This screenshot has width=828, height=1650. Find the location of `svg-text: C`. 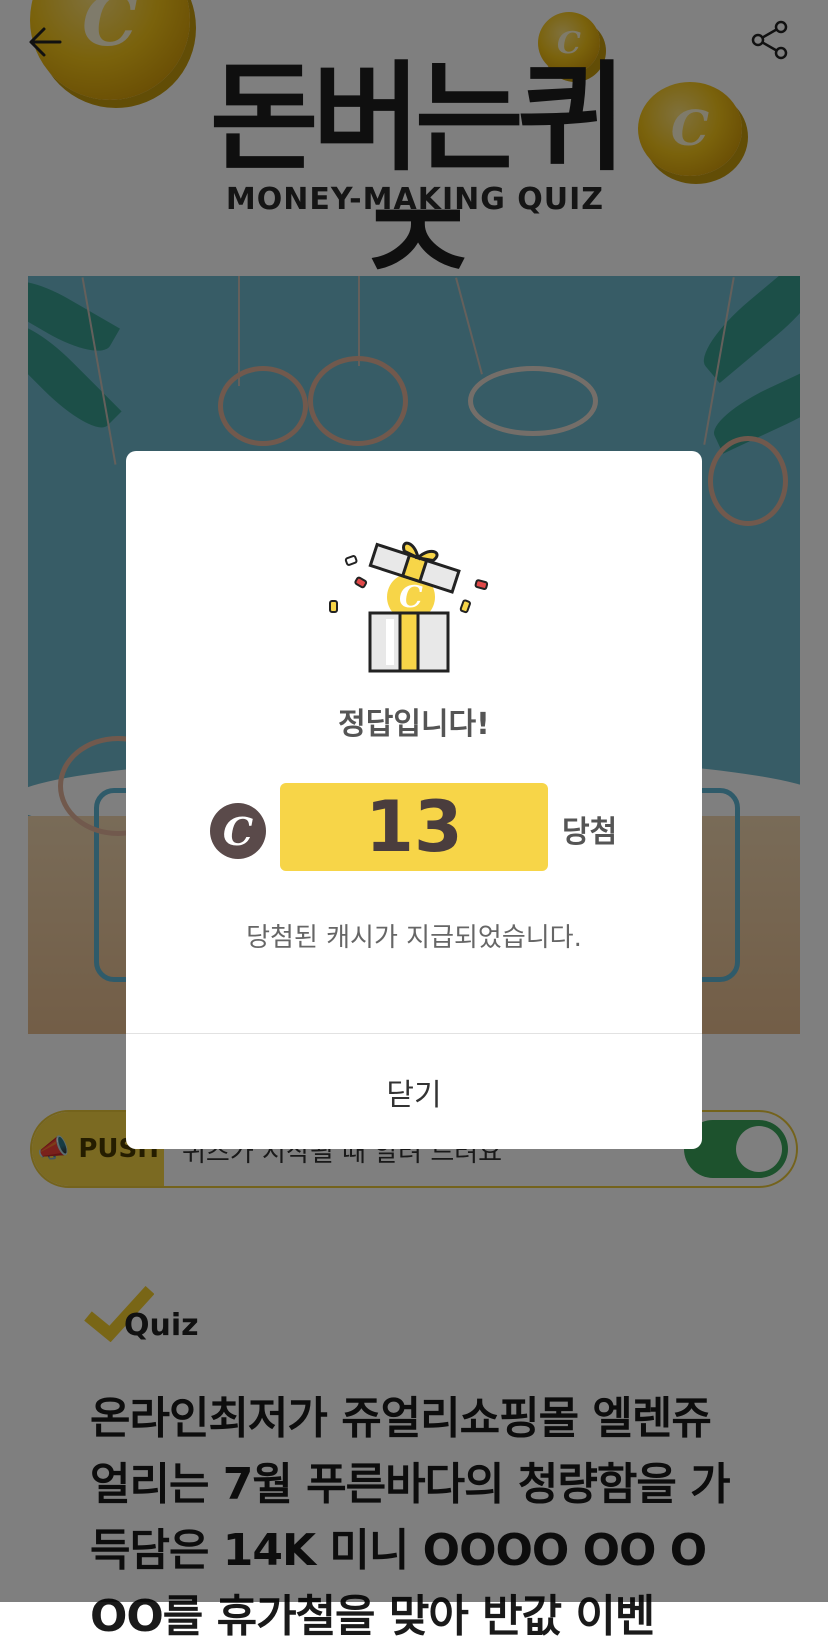

svg-text: C is located at coordinates (411, 597).